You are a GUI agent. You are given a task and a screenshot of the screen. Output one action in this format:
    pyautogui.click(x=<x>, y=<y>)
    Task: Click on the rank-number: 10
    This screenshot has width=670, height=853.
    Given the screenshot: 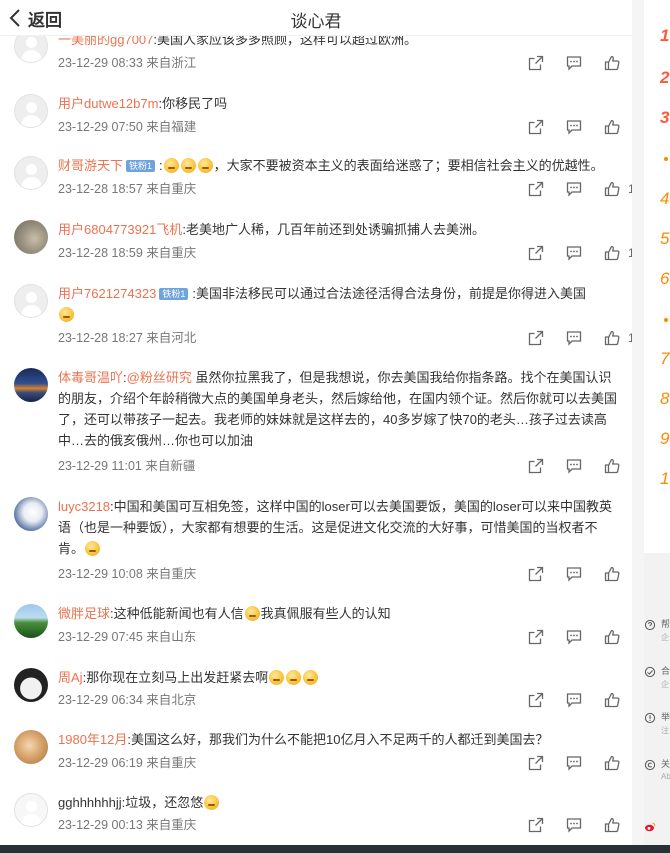 What is the action you would take?
    pyautogui.click(x=665, y=479)
    